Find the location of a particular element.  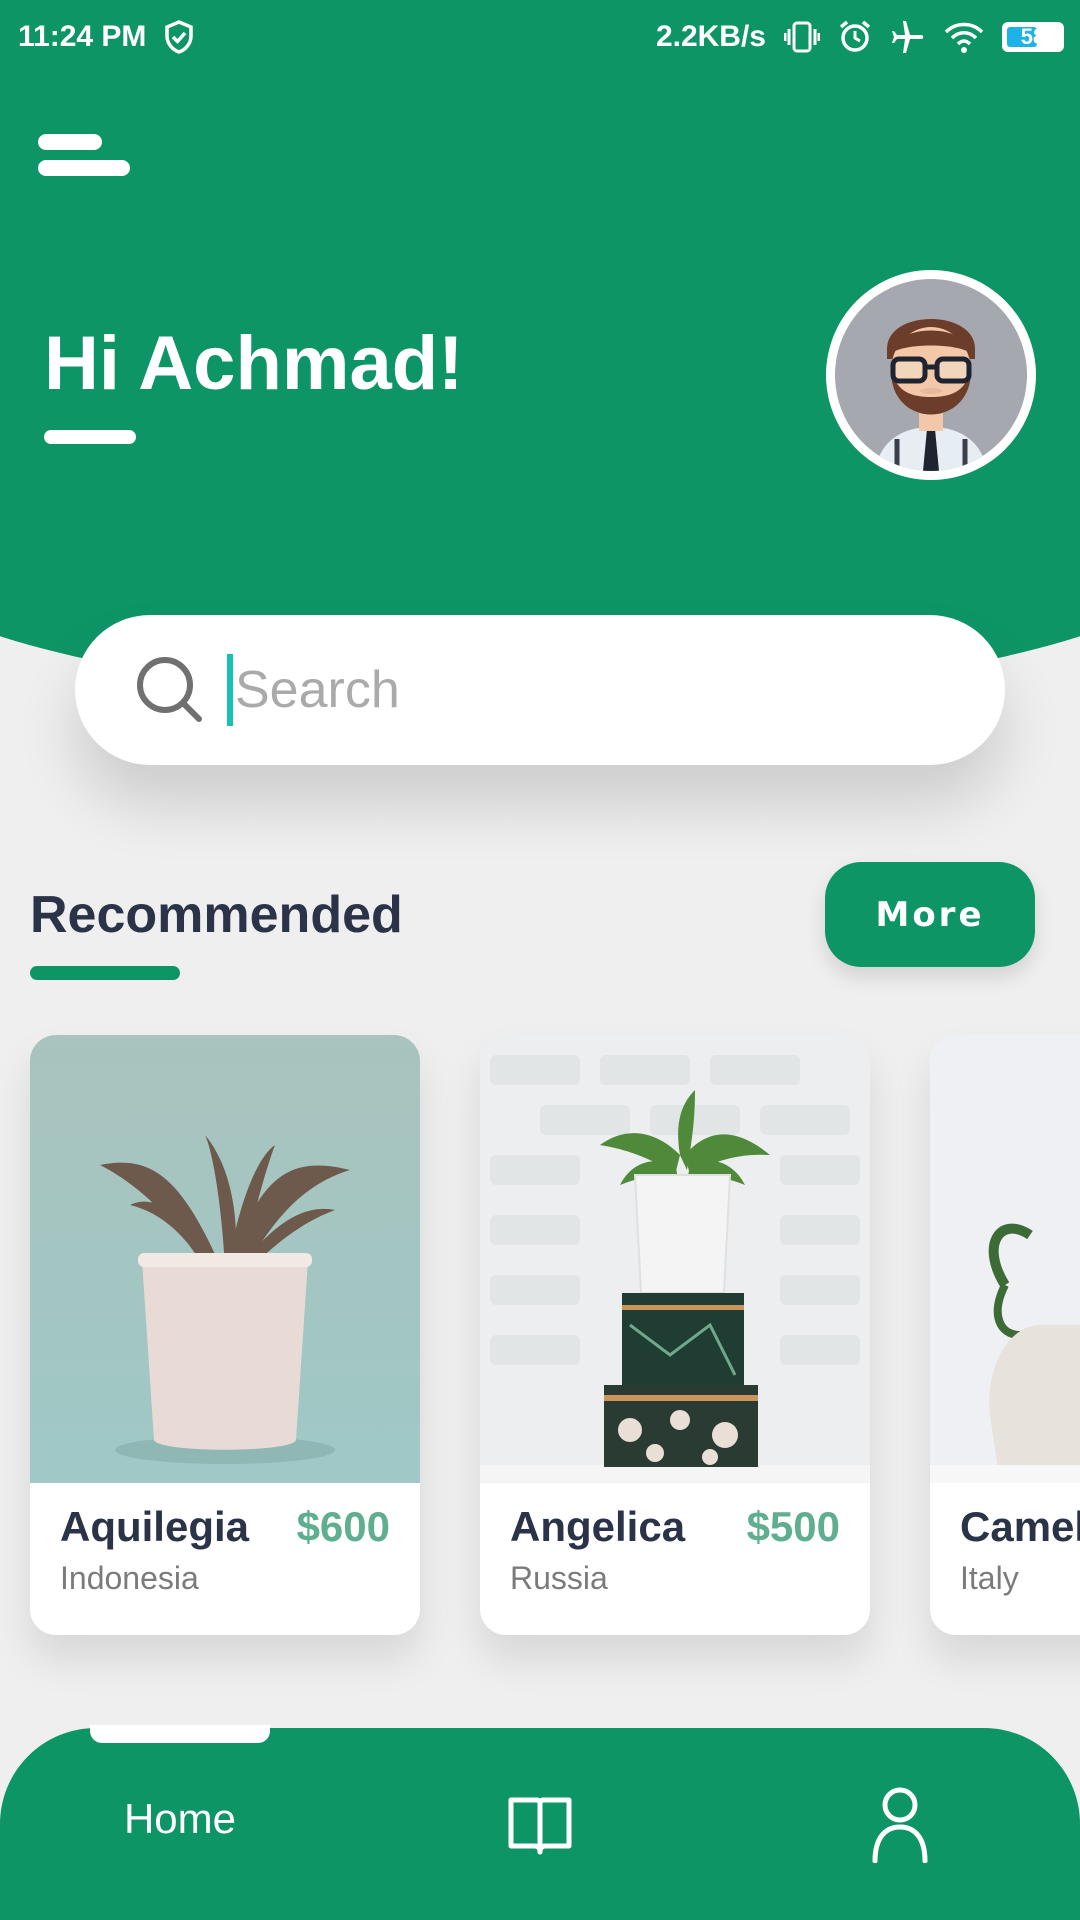

plant-card: Angelica $500 Russia is located at coordinates (675, 1335).